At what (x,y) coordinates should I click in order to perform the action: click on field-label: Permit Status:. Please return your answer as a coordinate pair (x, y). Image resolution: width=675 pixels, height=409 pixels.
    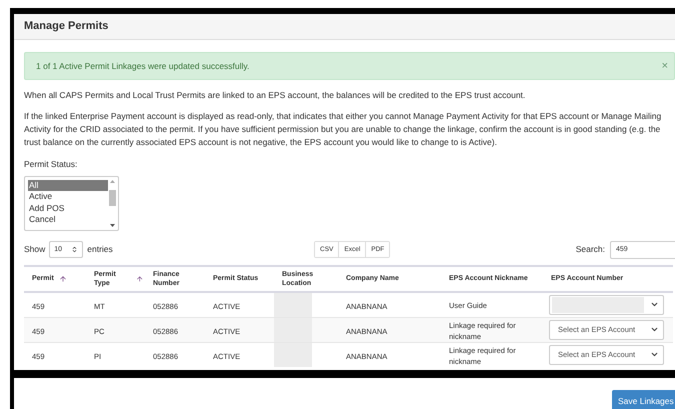
    Looking at the image, I should click on (51, 164).